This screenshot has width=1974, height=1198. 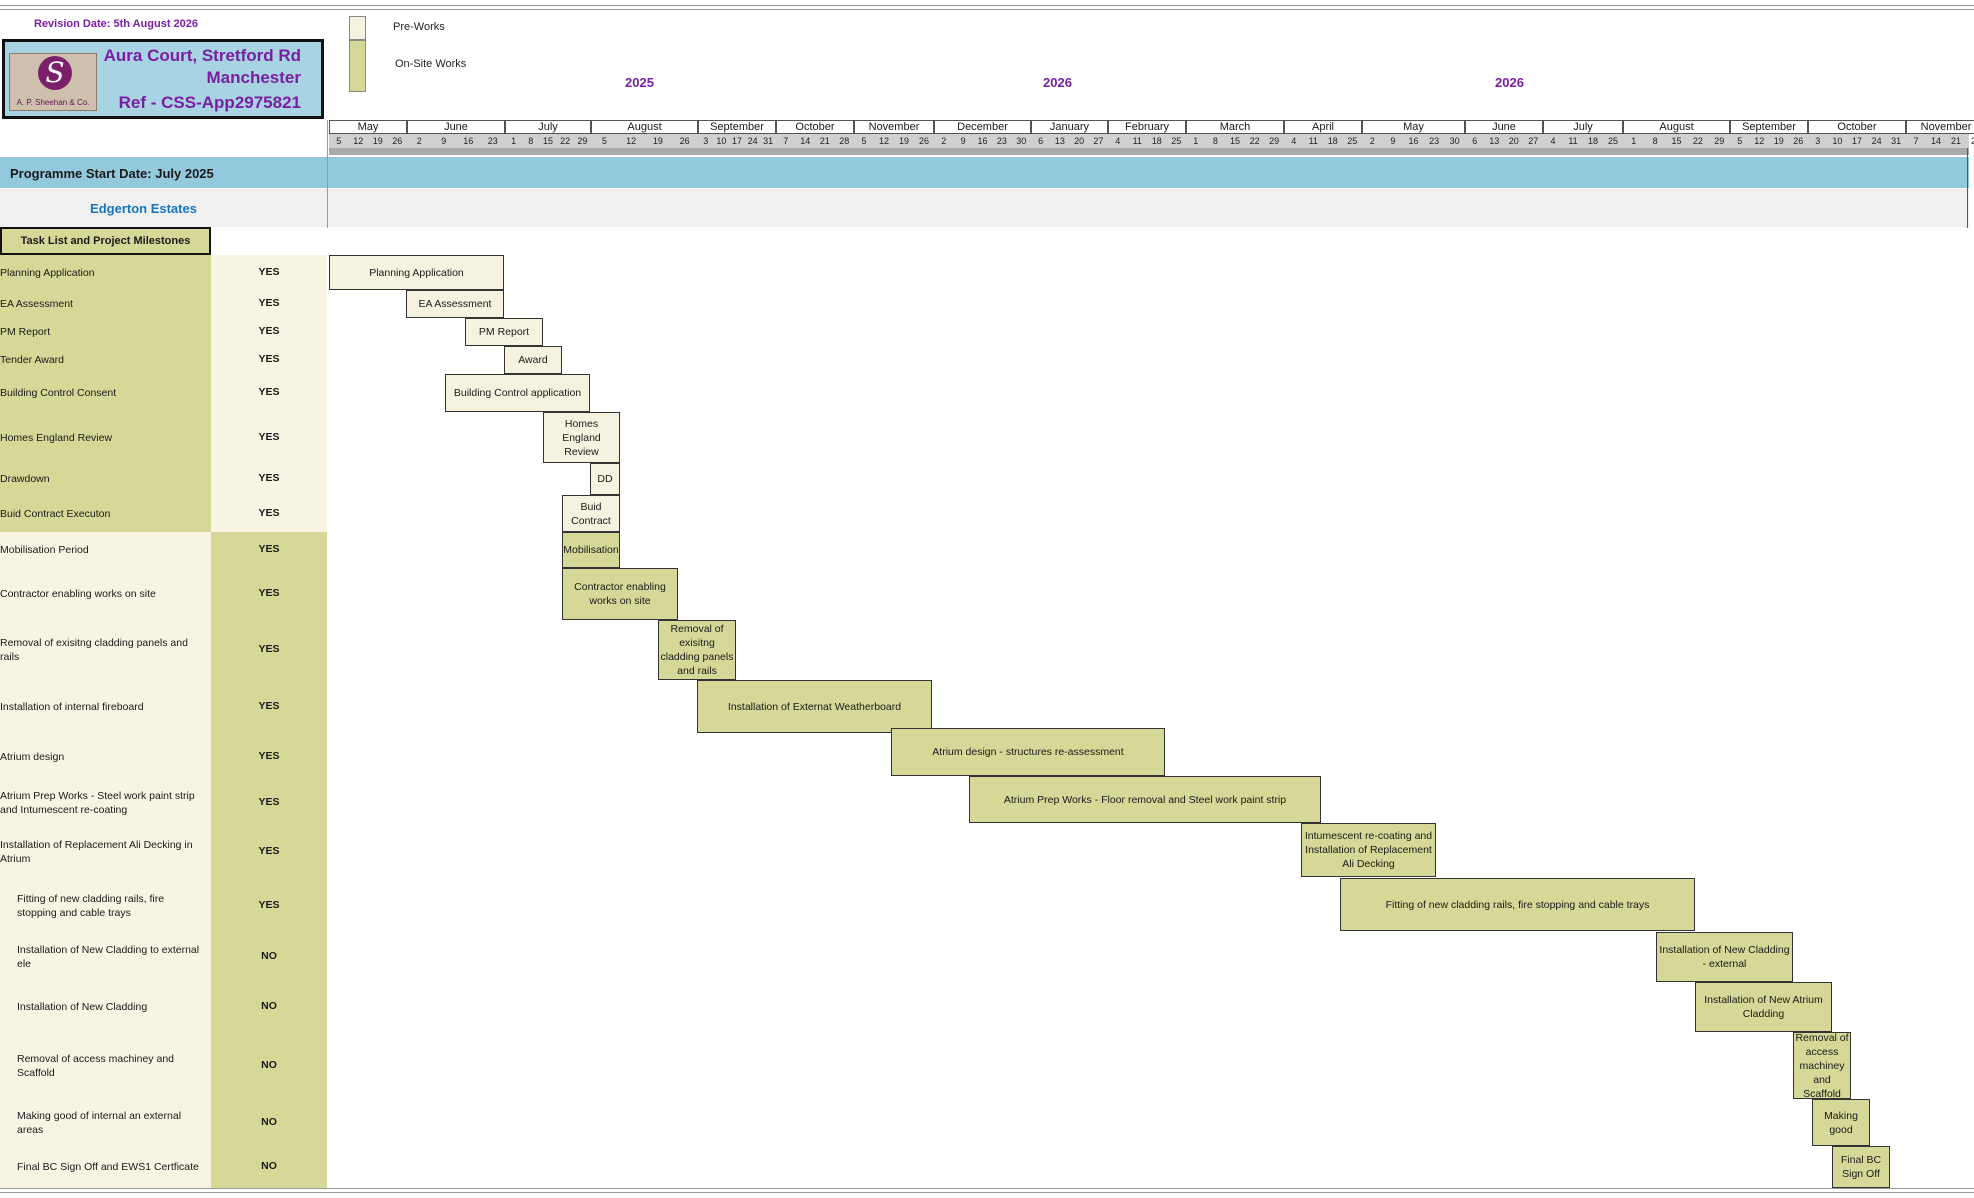 What do you see at coordinates (25, 332) in the screenshot?
I see `task-label: PM Report` at bounding box center [25, 332].